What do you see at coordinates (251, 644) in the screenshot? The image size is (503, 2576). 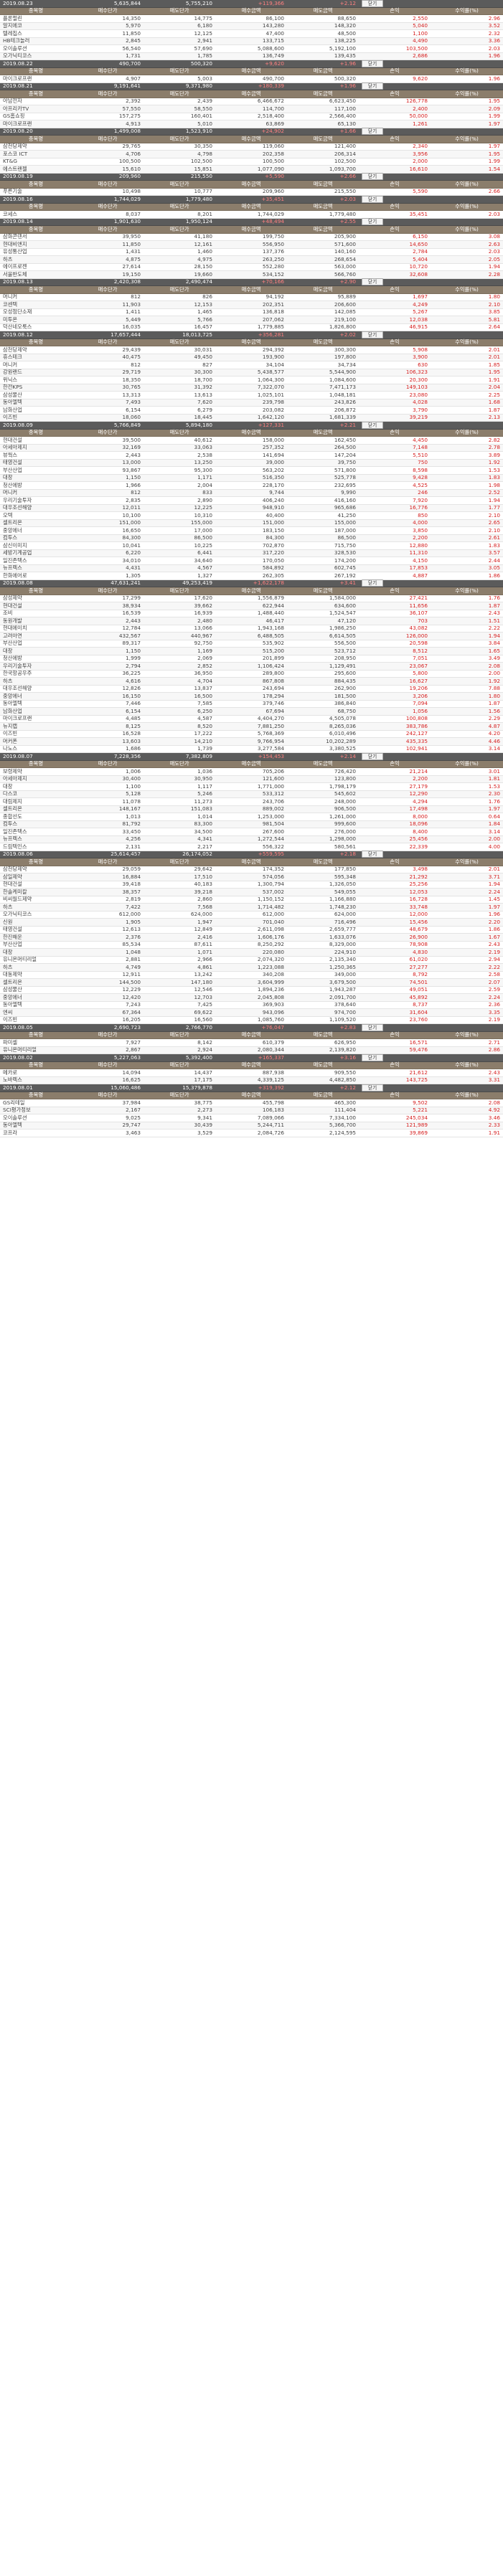 I see `trade-row: 부산산업 89,317 92,750 535,902 556,500 20,598 3.84` at bounding box center [251, 644].